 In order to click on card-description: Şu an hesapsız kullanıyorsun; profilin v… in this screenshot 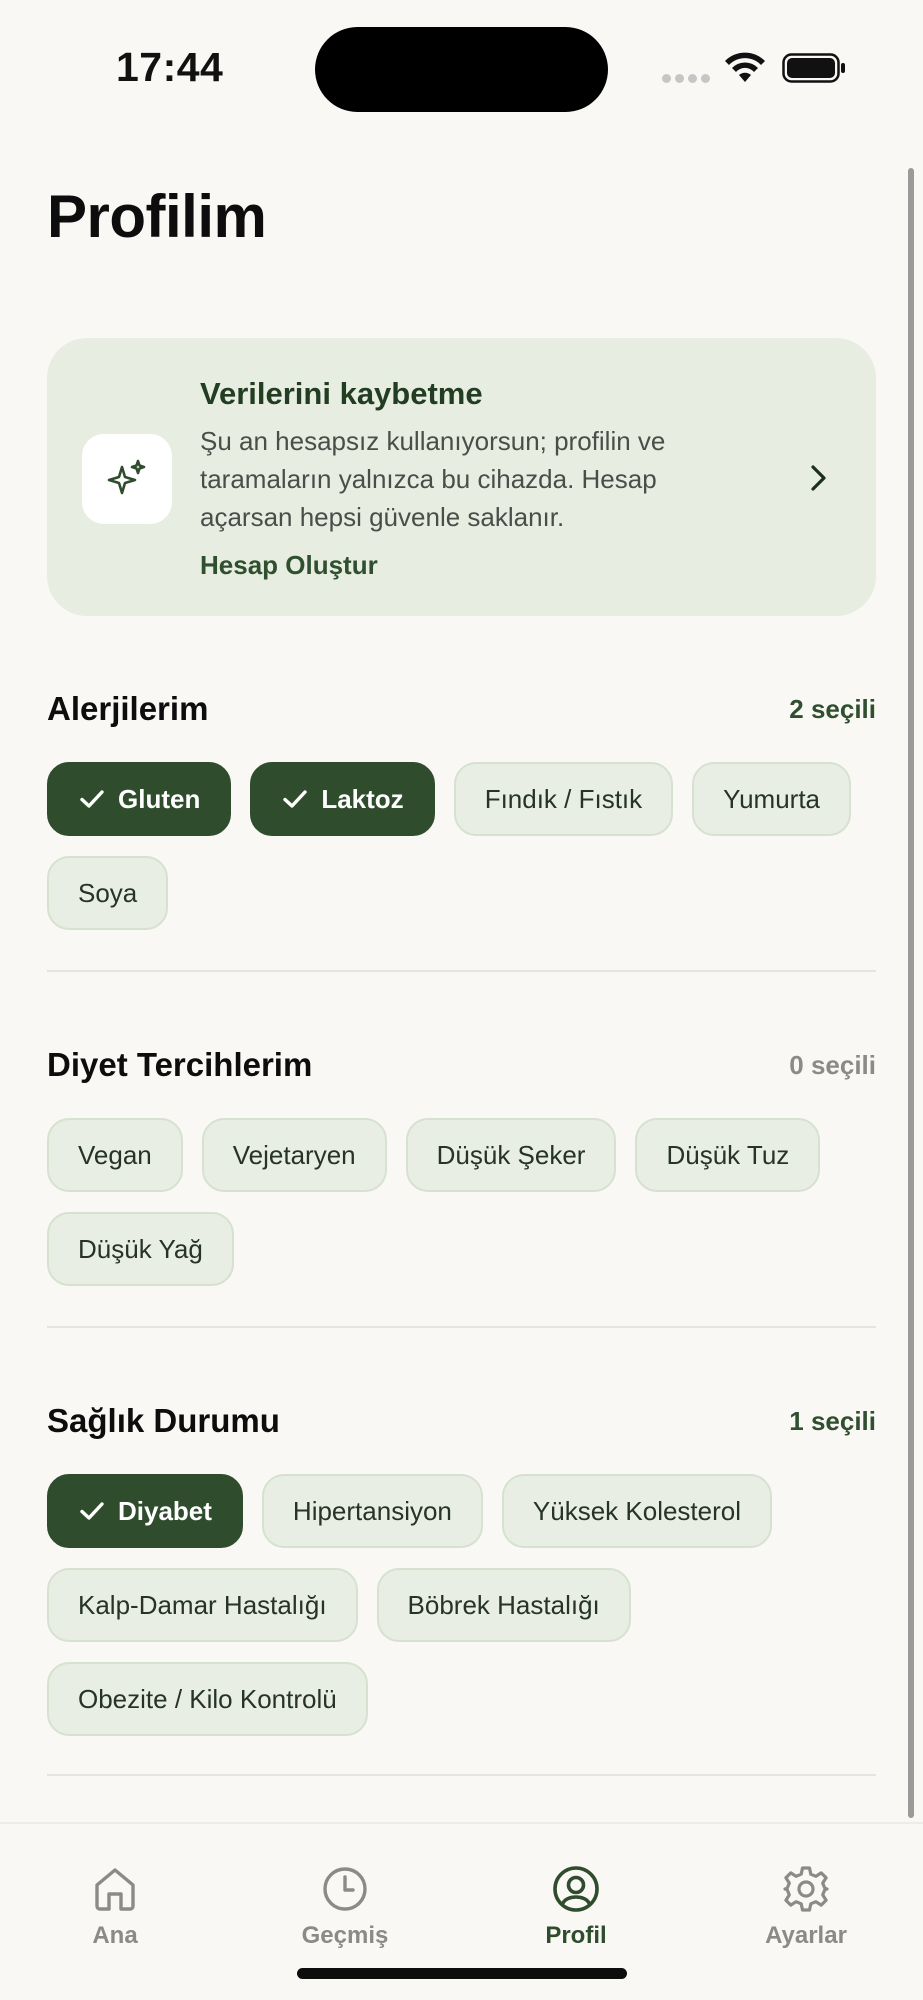, I will do `click(433, 479)`.